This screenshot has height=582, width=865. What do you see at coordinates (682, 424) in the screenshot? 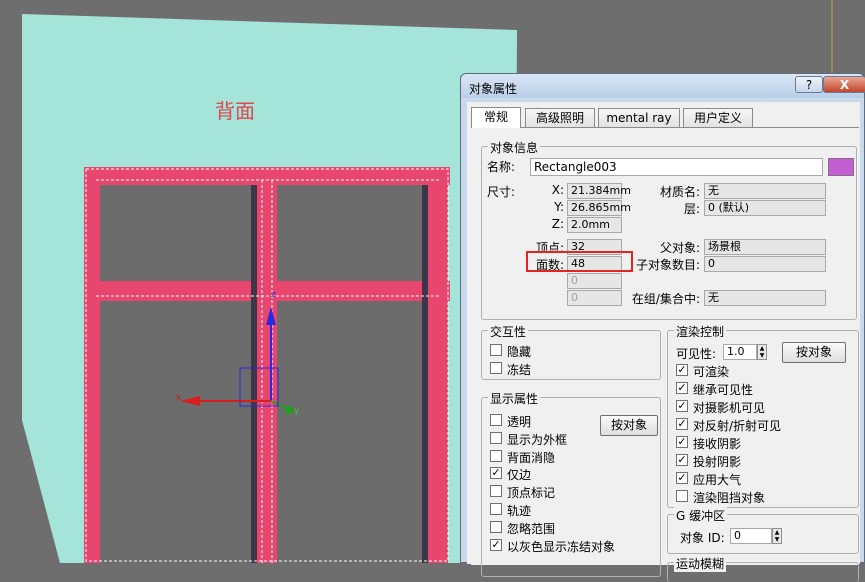
I see `render-checkbox-3: ✓` at bounding box center [682, 424].